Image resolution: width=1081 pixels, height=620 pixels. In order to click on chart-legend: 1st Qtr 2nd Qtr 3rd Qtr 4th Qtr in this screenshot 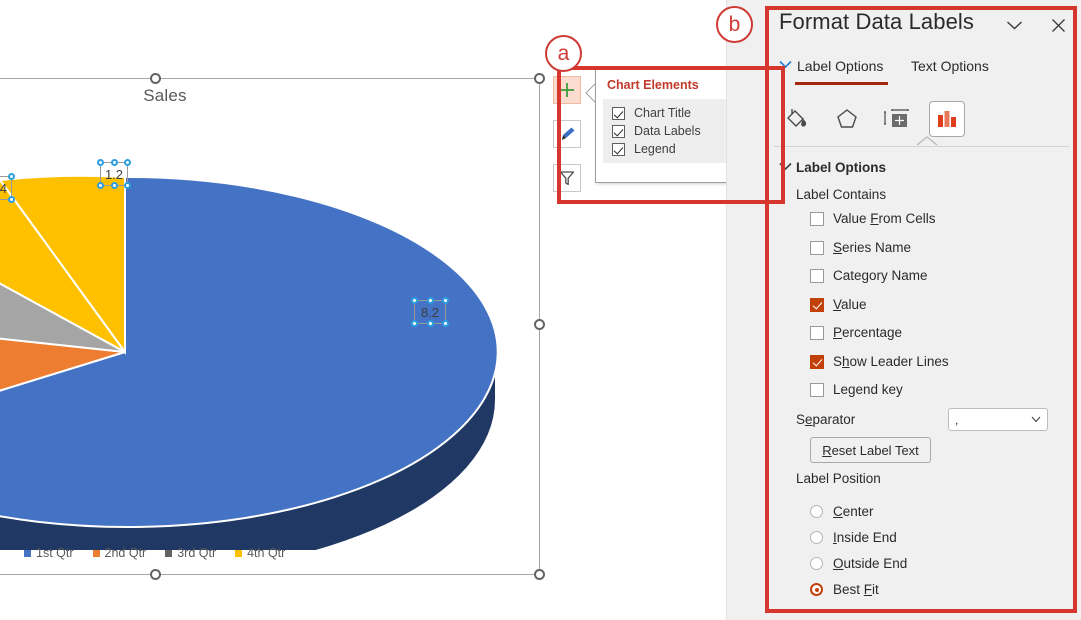, I will do `click(174, 553)`.